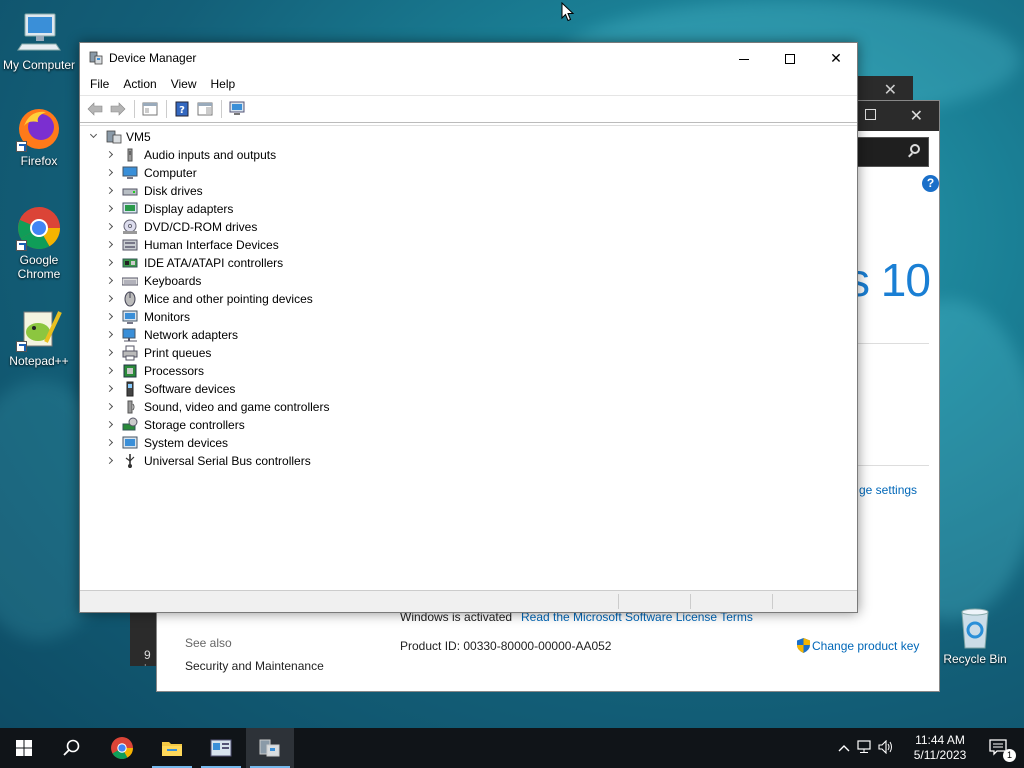 This screenshot has height=768, width=1024. What do you see at coordinates (139, 84) in the screenshot?
I see `menu-action: Action` at bounding box center [139, 84].